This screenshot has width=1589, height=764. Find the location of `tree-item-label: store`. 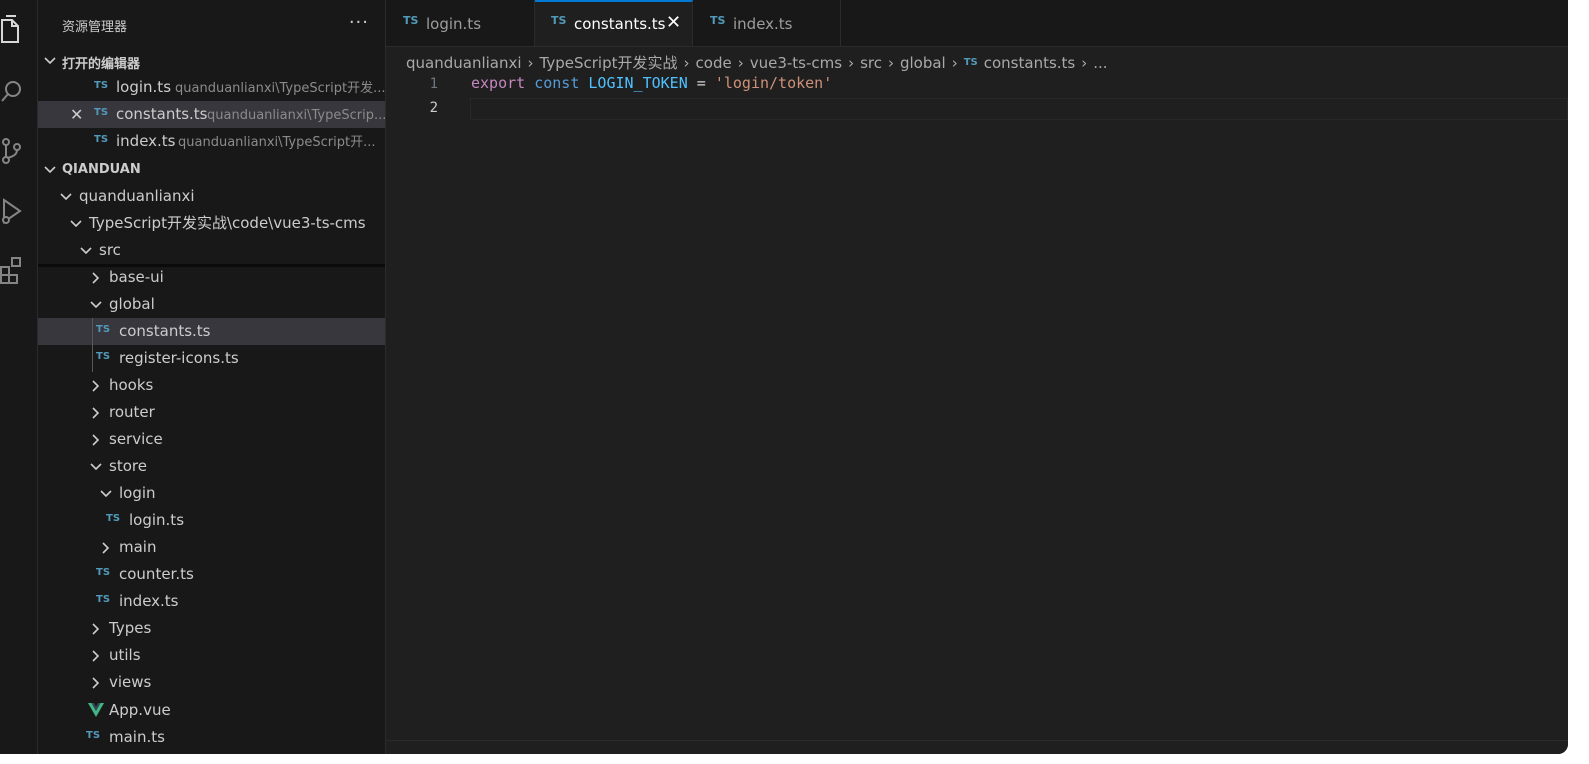

tree-item-label: store is located at coordinates (128, 466).